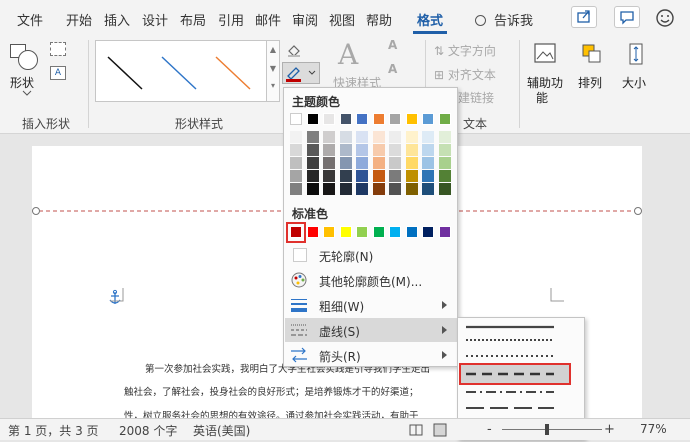  I want to click on print-layout-icon, so click(440, 430).